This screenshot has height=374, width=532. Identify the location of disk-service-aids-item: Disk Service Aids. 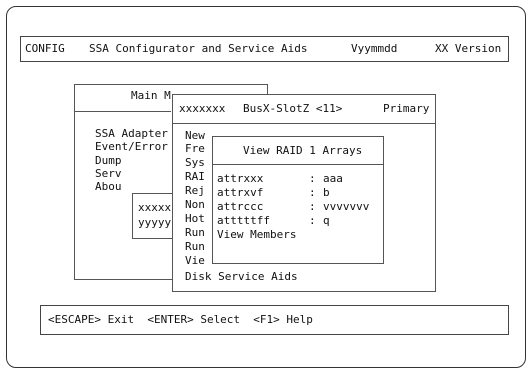
(241, 277).